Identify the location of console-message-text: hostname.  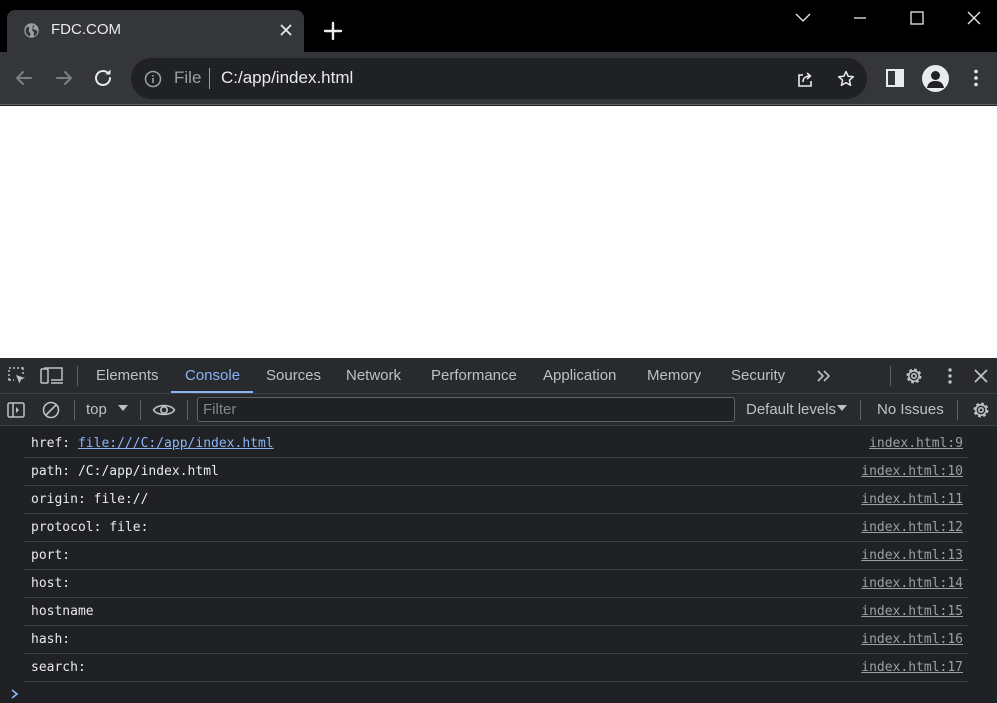
(62, 611).